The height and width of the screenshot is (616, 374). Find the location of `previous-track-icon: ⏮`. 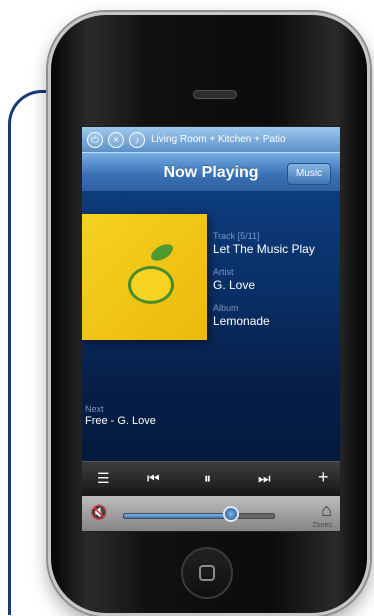

previous-track-icon: ⏮ is located at coordinates (153, 478).